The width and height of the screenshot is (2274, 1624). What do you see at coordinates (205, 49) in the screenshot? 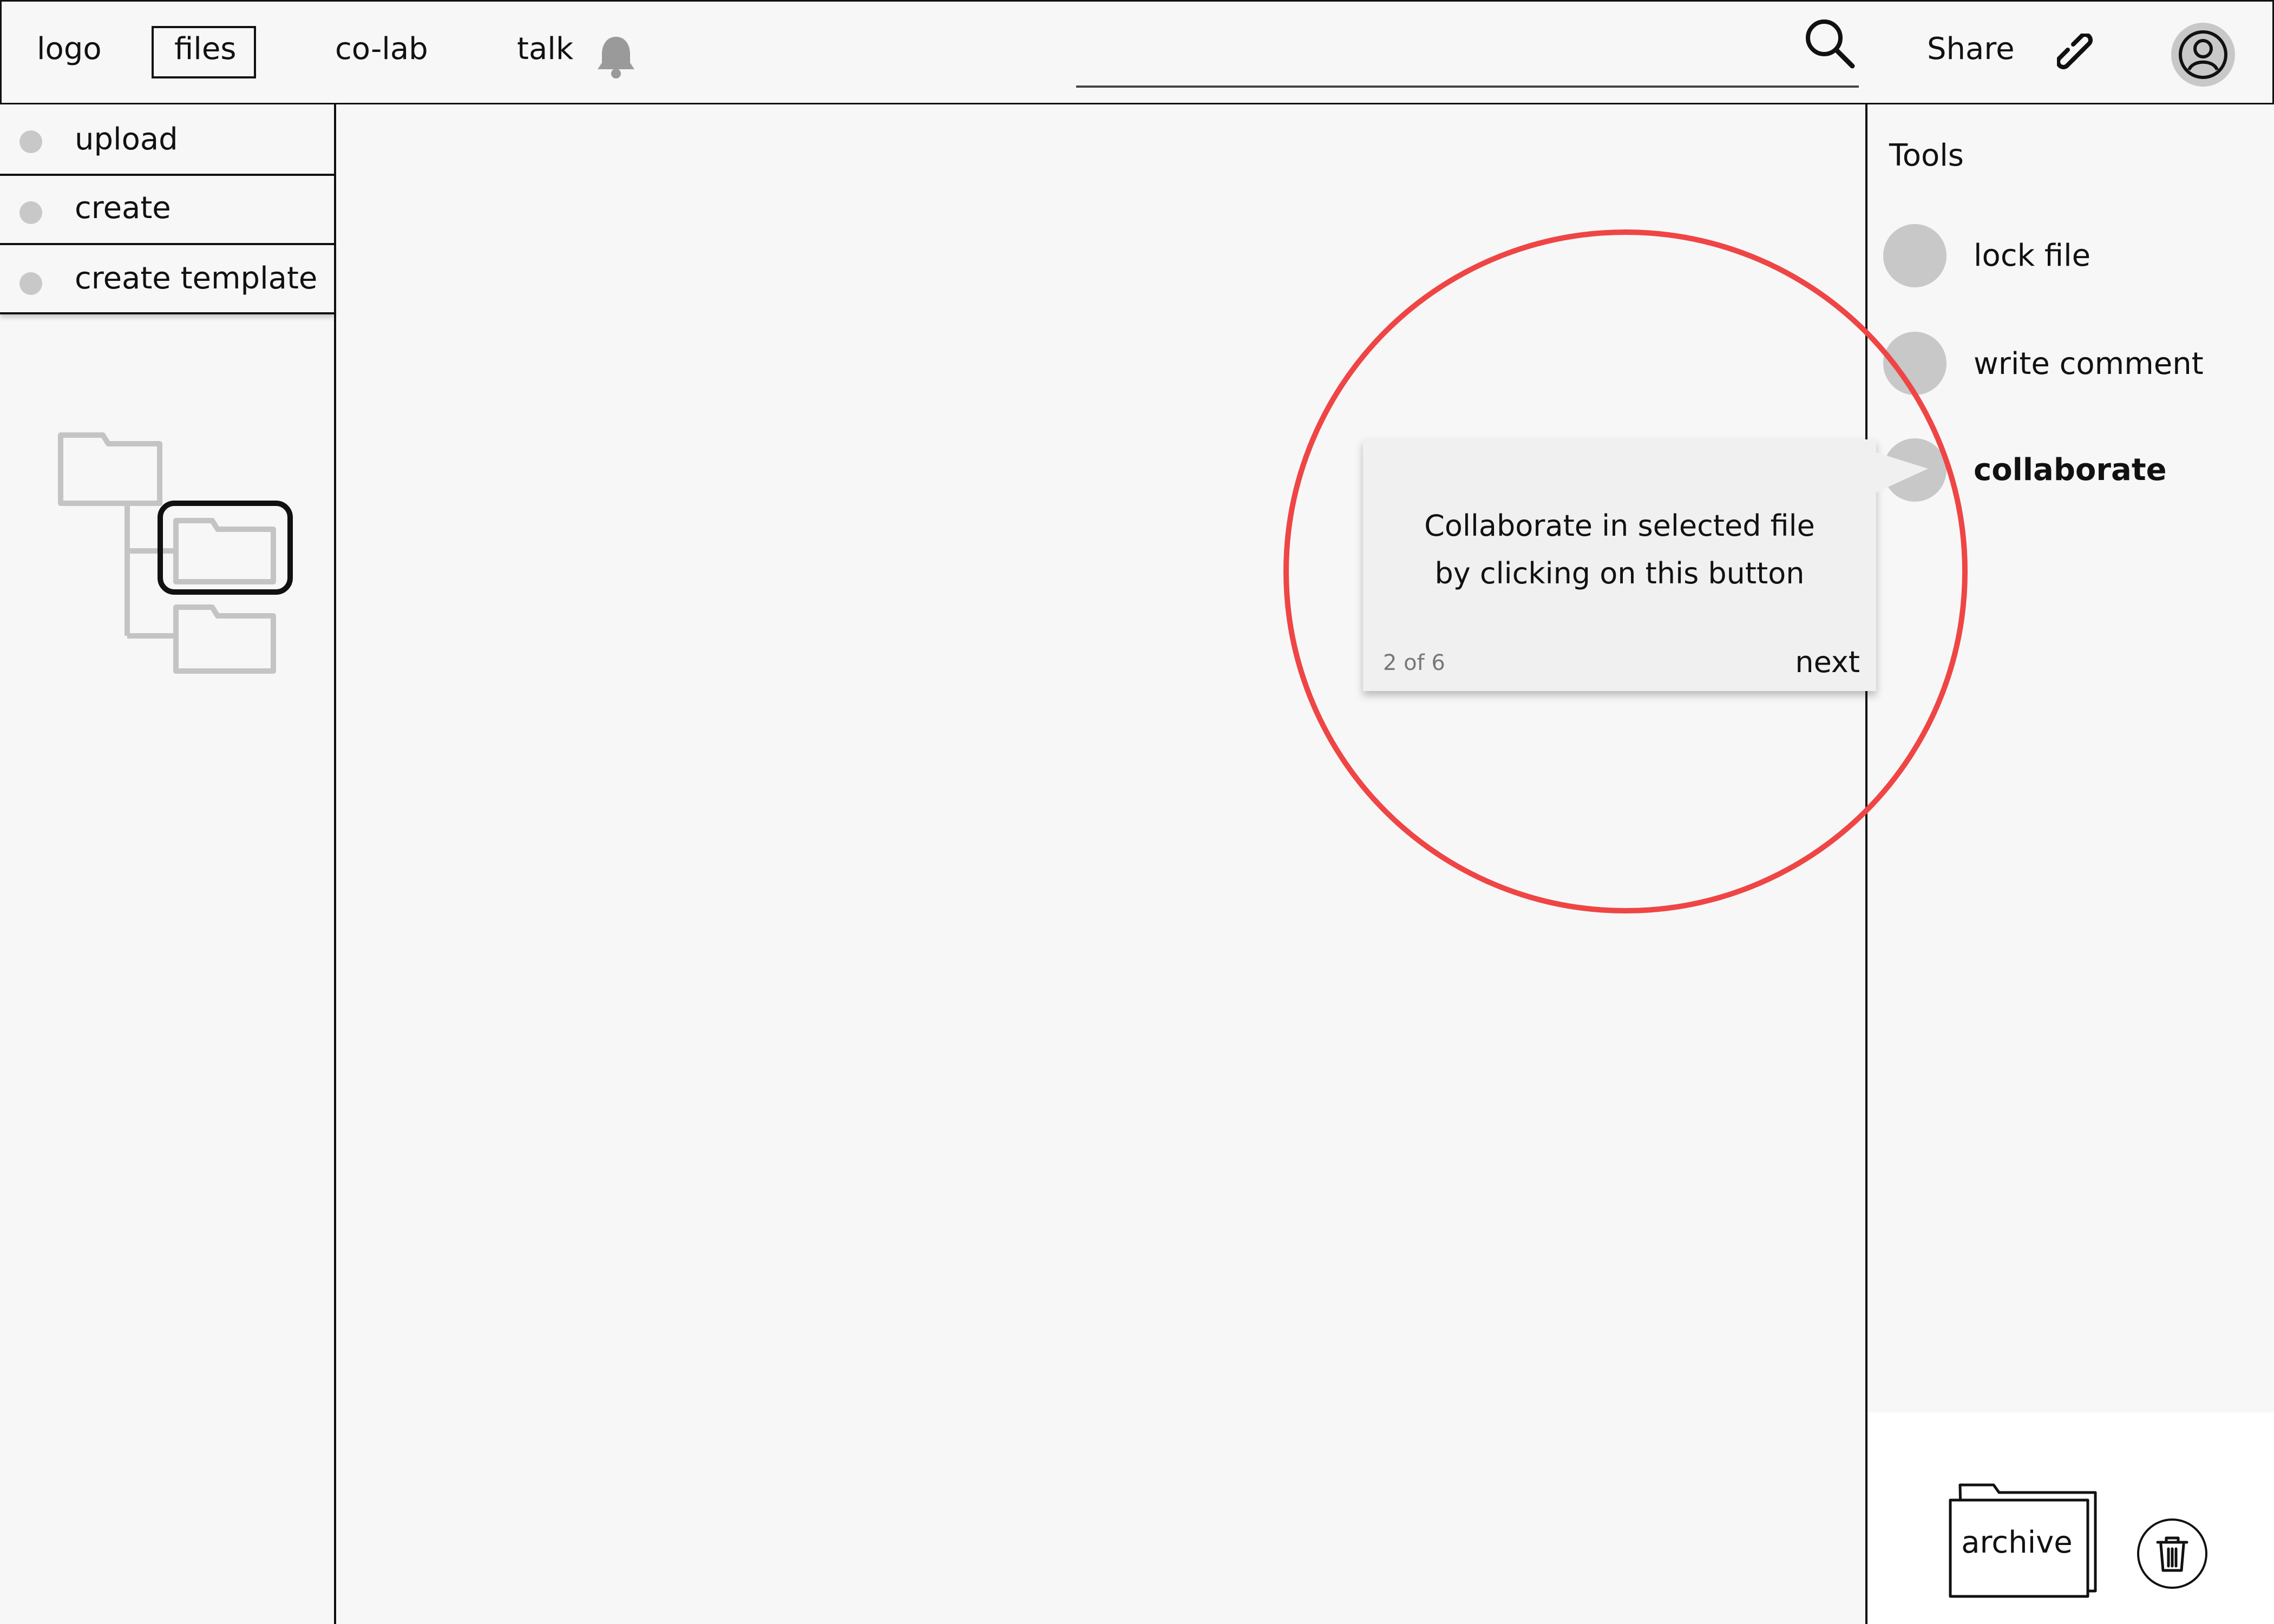
I see `nav-tab-files: files` at bounding box center [205, 49].